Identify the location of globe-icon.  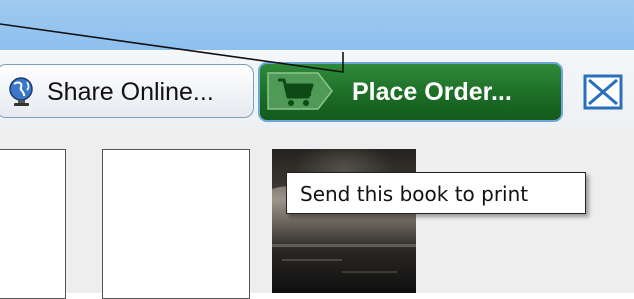
(22, 91).